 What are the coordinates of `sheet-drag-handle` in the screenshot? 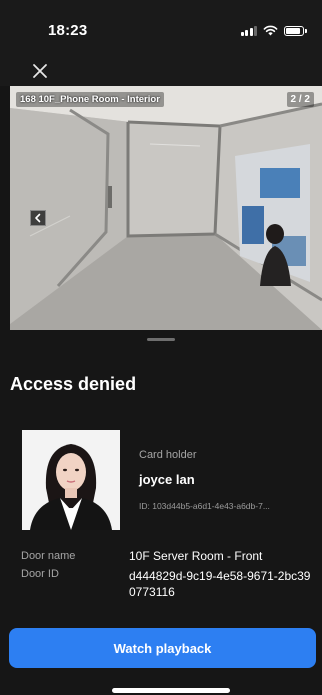 It's located at (161, 339).